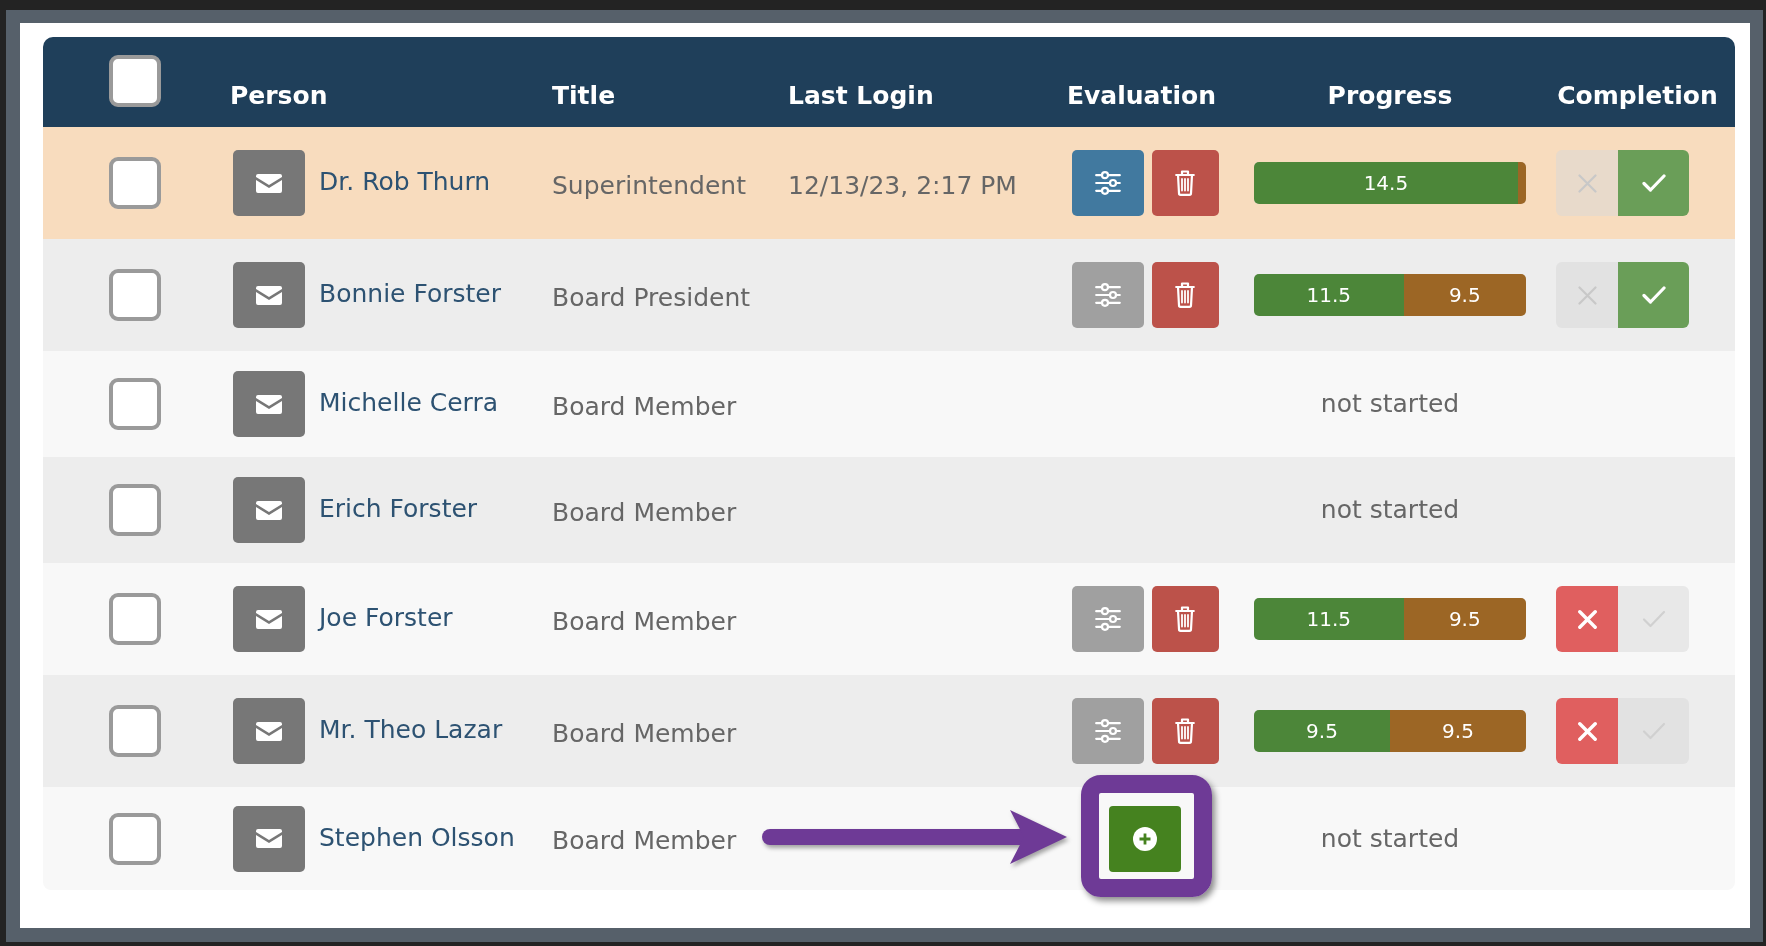 The width and height of the screenshot is (1766, 946). What do you see at coordinates (398, 509) in the screenshot?
I see `person-name: Erich Forster` at bounding box center [398, 509].